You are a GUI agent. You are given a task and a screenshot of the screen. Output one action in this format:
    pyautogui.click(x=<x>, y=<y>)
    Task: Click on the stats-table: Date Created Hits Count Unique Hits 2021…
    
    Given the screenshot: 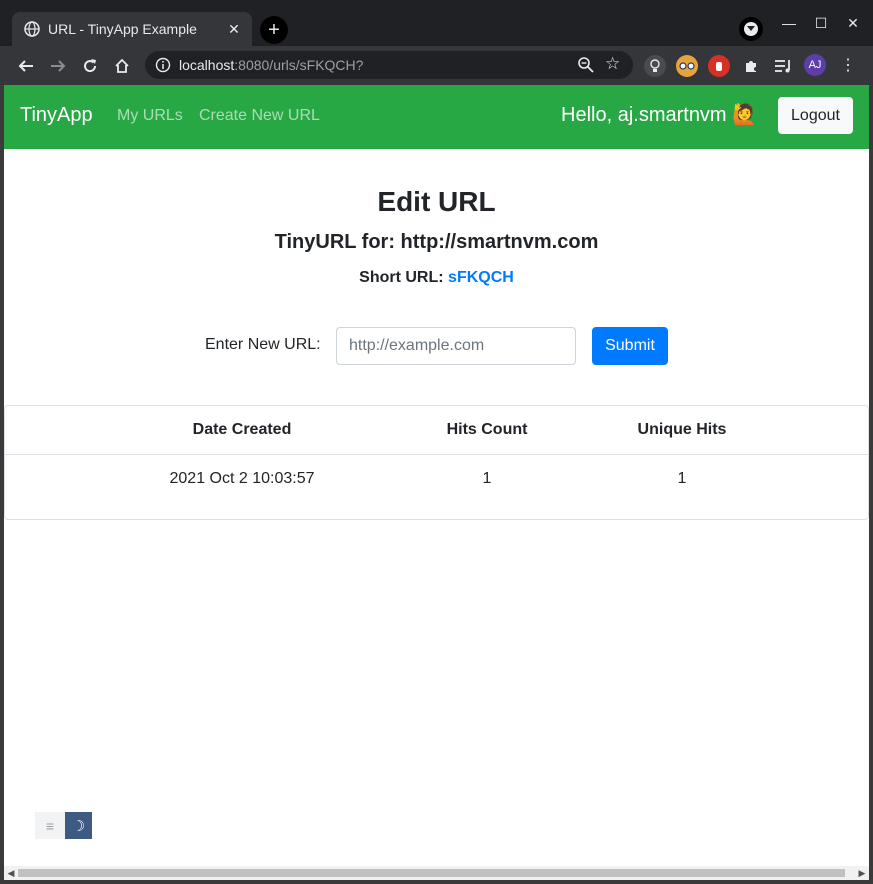 What is the action you would take?
    pyautogui.click(x=436, y=462)
    